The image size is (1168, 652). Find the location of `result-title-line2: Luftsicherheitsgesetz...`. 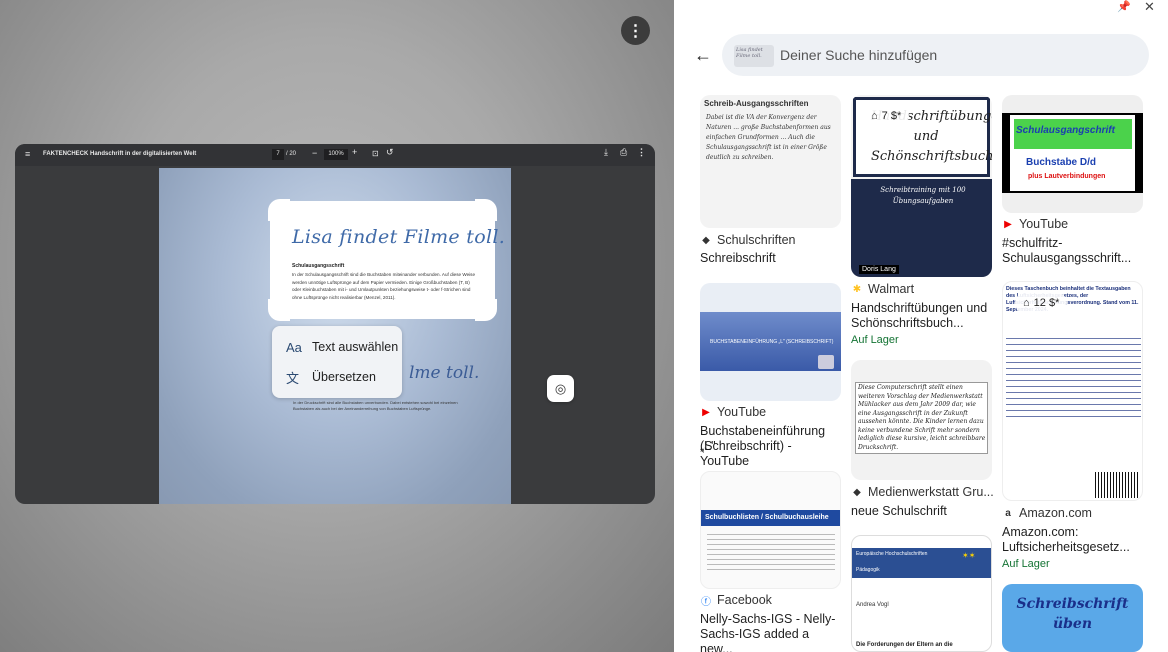

result-title-line2: Luftsicherheitsgesetz... is located at coordinates (1066, 547).